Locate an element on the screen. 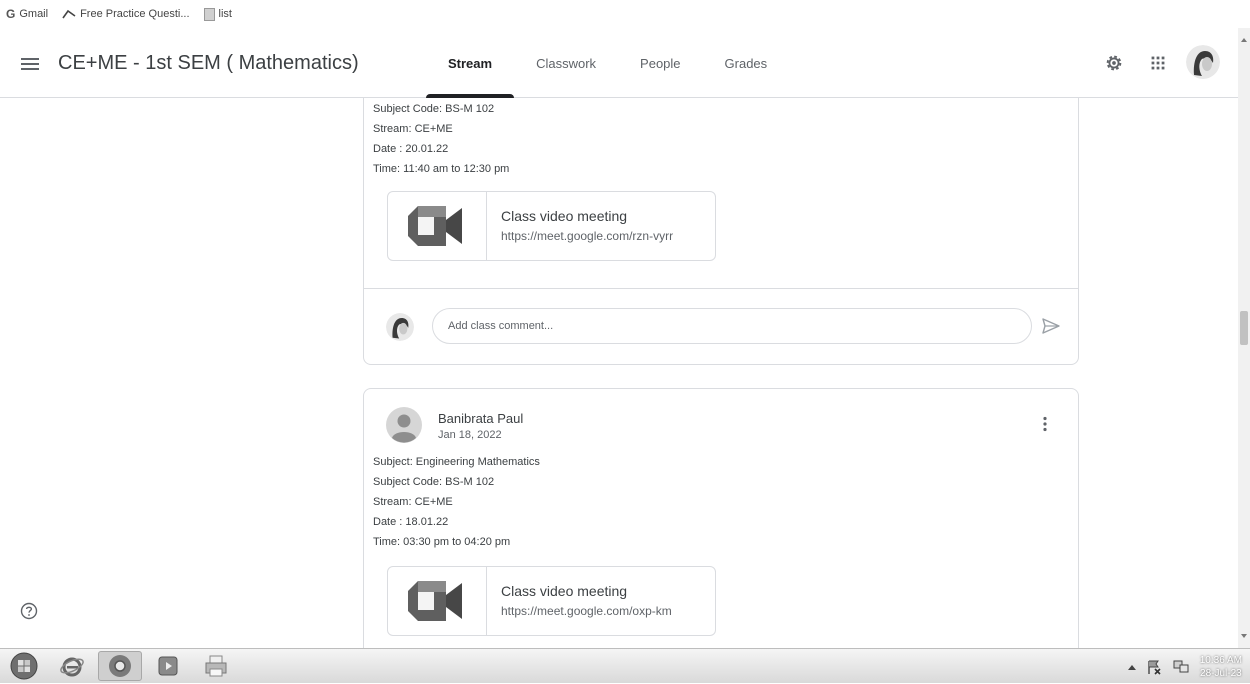 The image size is (1250, 684). document-icon is located at coordinates (209, 14).